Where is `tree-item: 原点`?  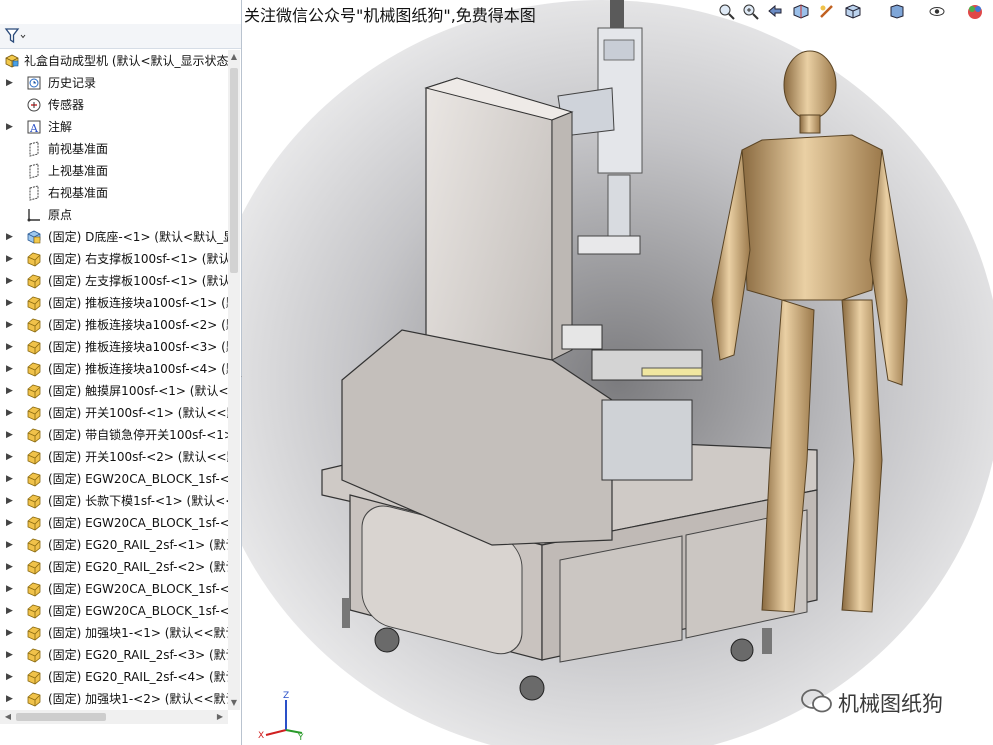
tree-item: 原点 is located at coordinates (114, 215).